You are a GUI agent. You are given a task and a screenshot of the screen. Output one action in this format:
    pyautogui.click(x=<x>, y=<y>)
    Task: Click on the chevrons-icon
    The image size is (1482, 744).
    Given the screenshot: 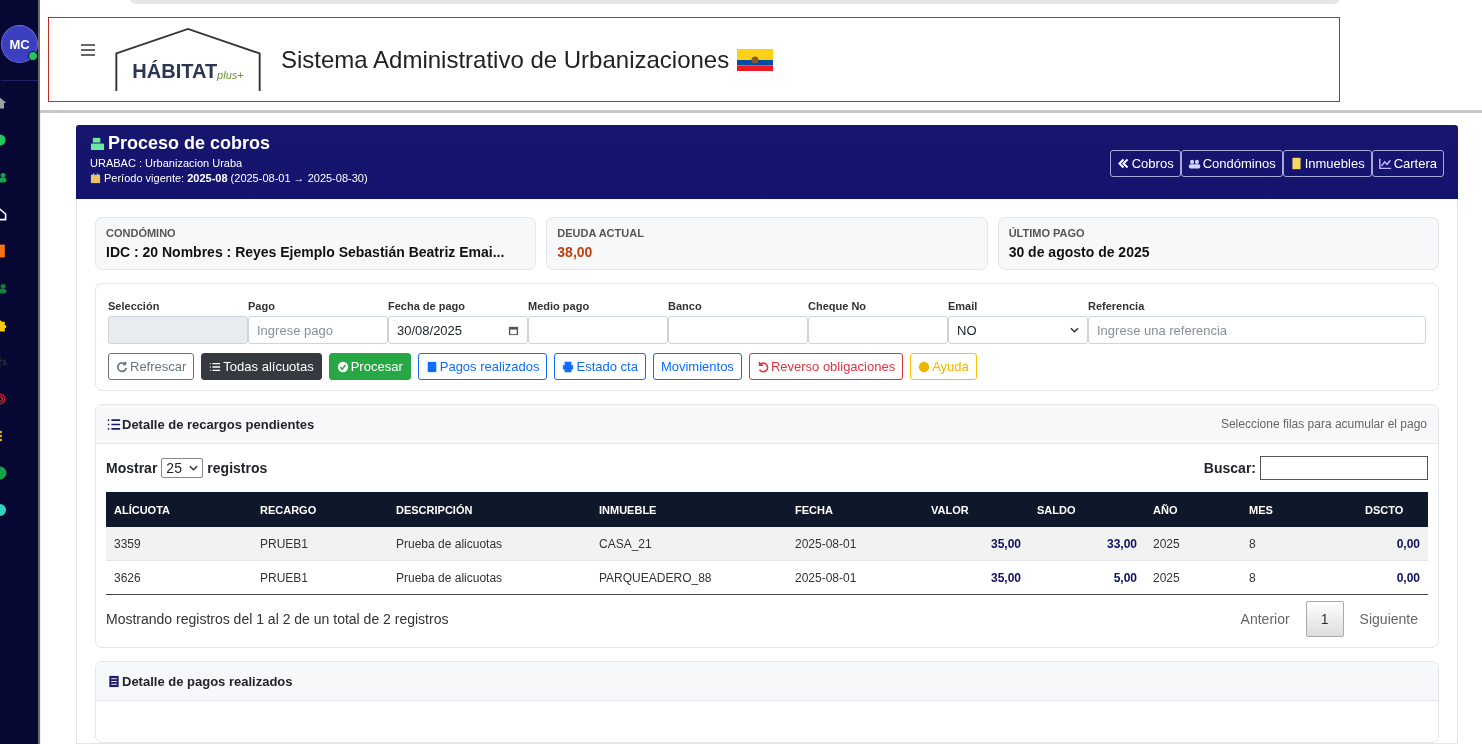 What is the action you would take?
    pyautogui.click(x=1123, y=163)
    